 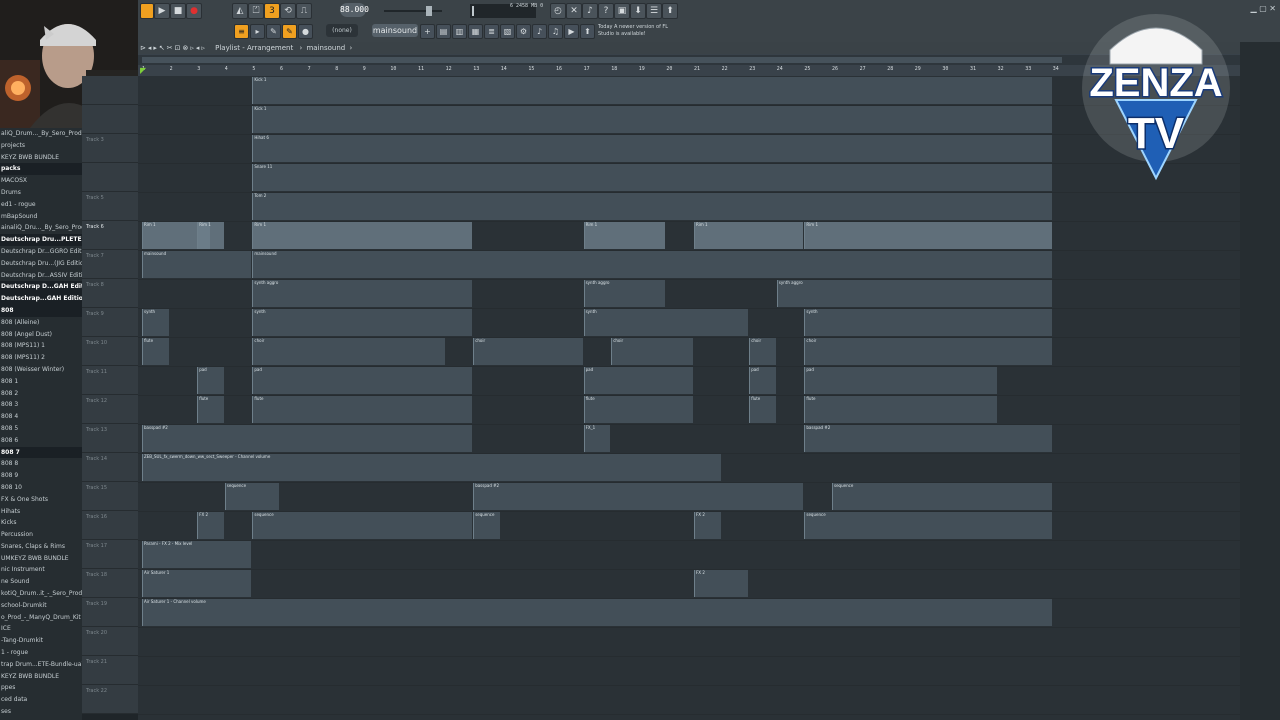 I want to click on track-header: Track 11, so click(x=110, y=380).